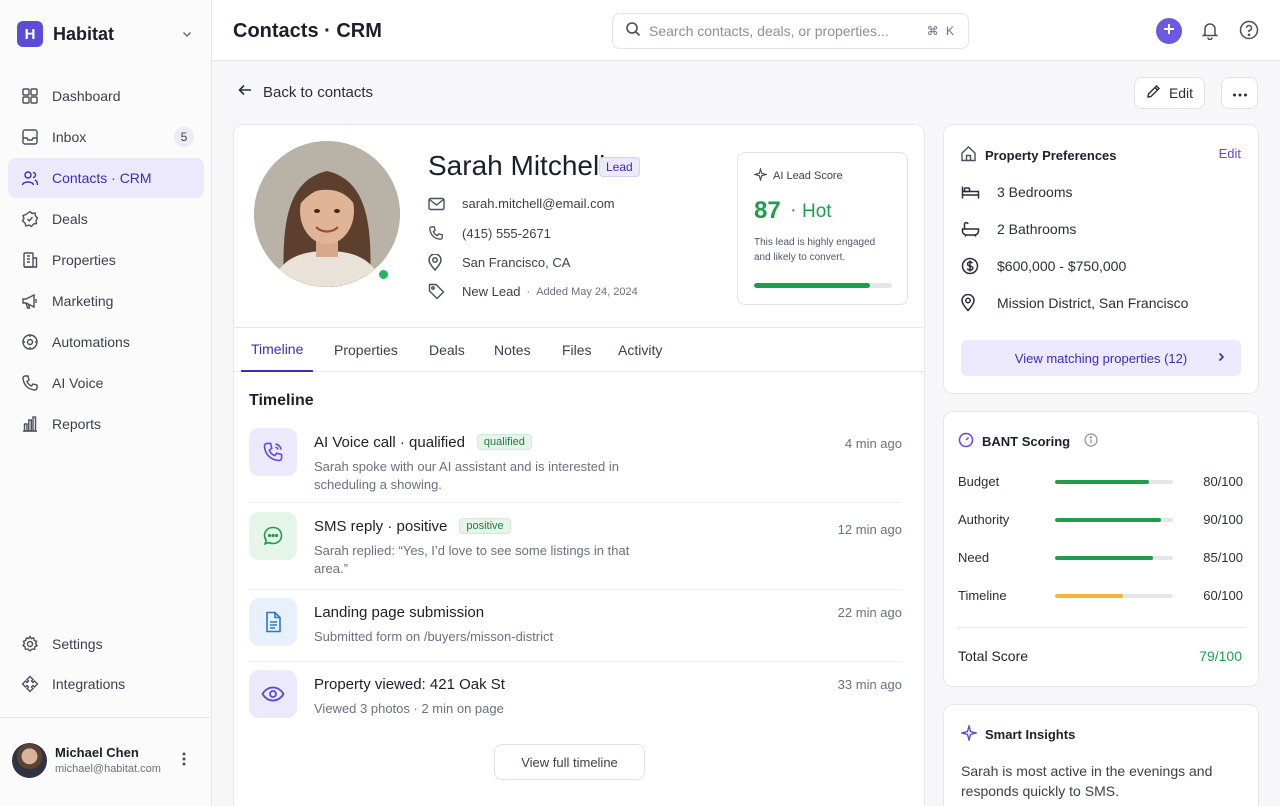 This screenshot has height=806, width=1280. I want to click on contact-added-date: Added May 24, 2024, so click(587, 291).